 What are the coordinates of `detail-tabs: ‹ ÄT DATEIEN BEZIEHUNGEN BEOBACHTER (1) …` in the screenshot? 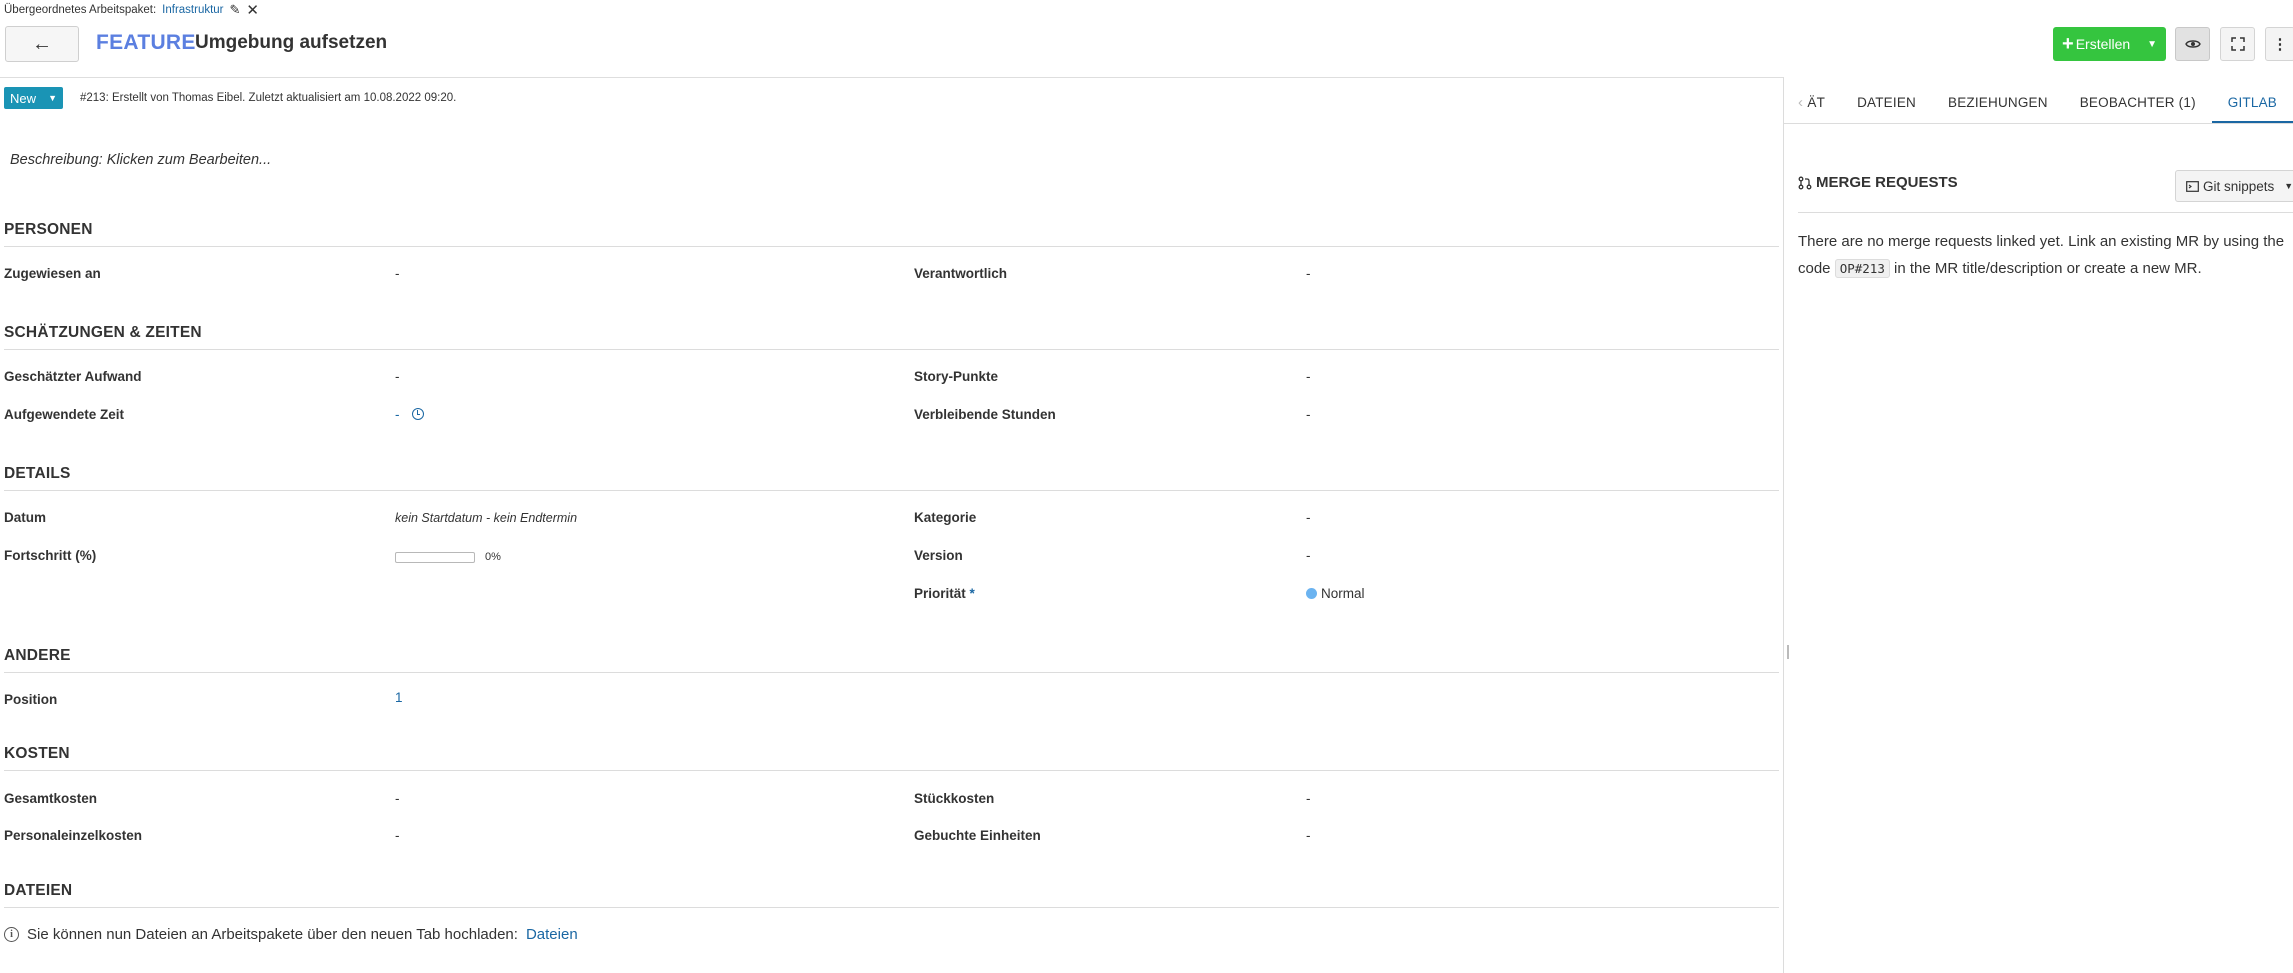 It's located at (2038, 103).